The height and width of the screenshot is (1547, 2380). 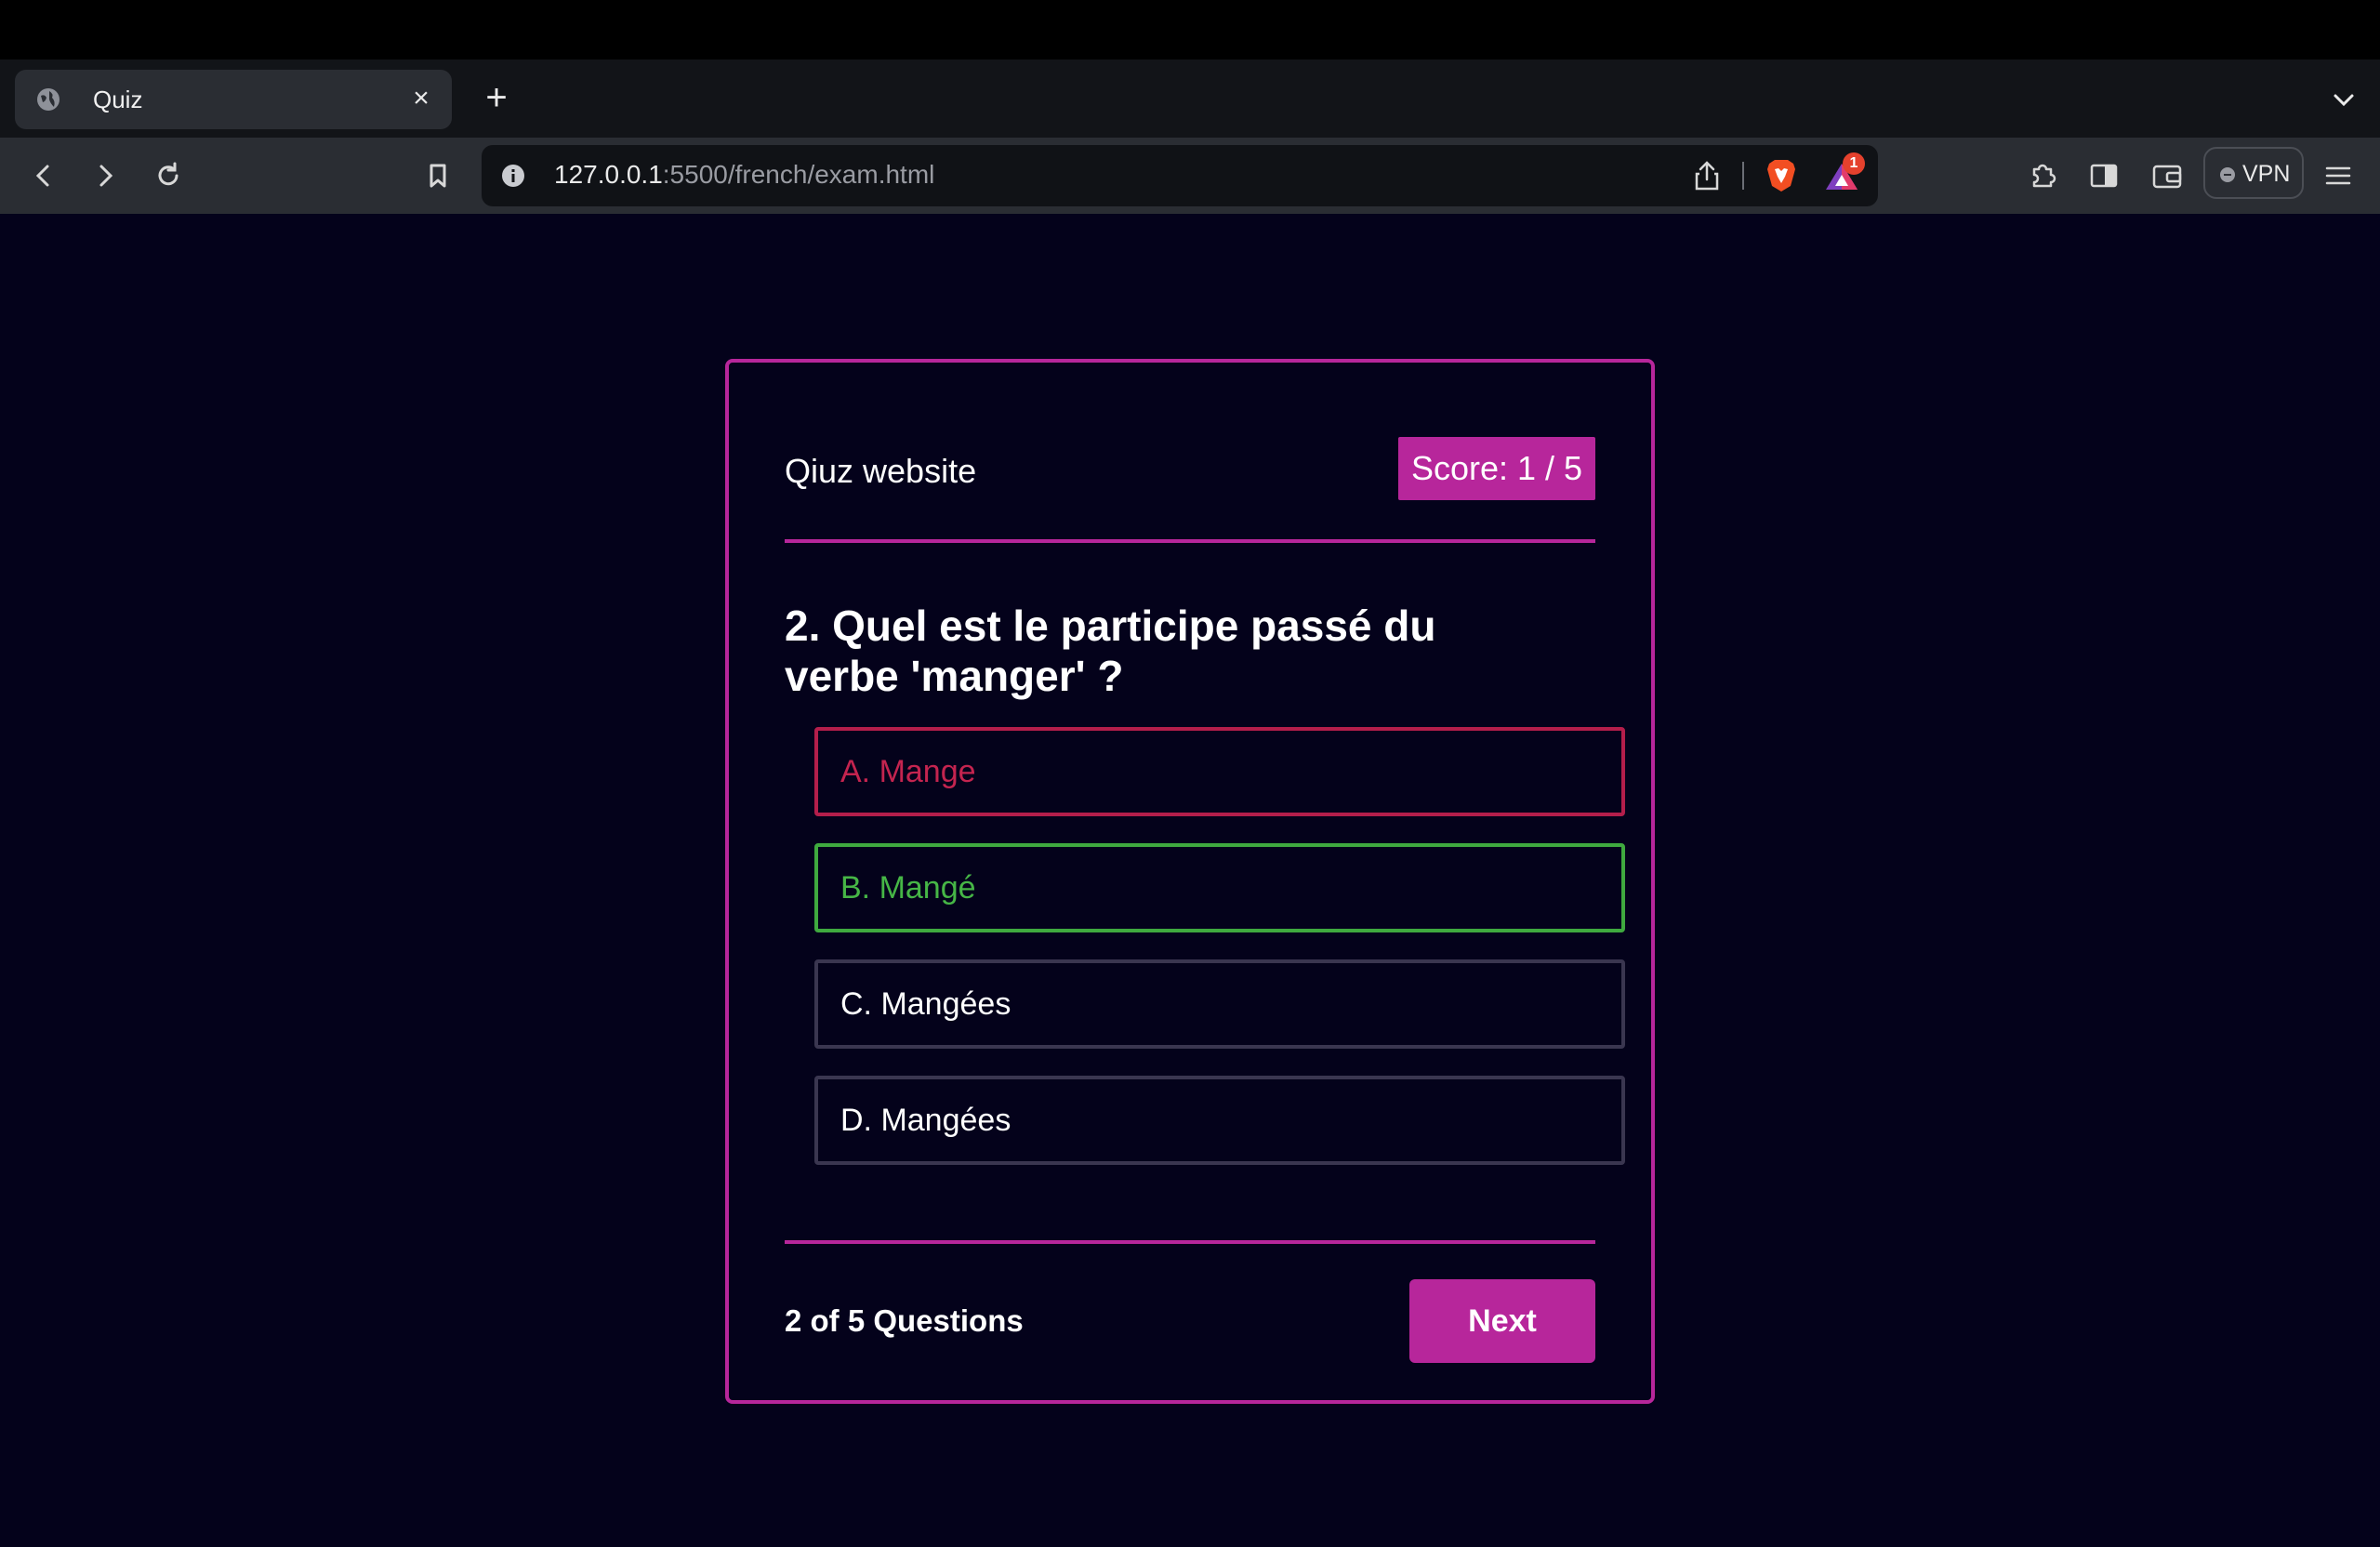 What do you see at coordinates (2344, 99) in the screenshot?
I see `chevron-down-icon` at bounding box center [2344, 99].